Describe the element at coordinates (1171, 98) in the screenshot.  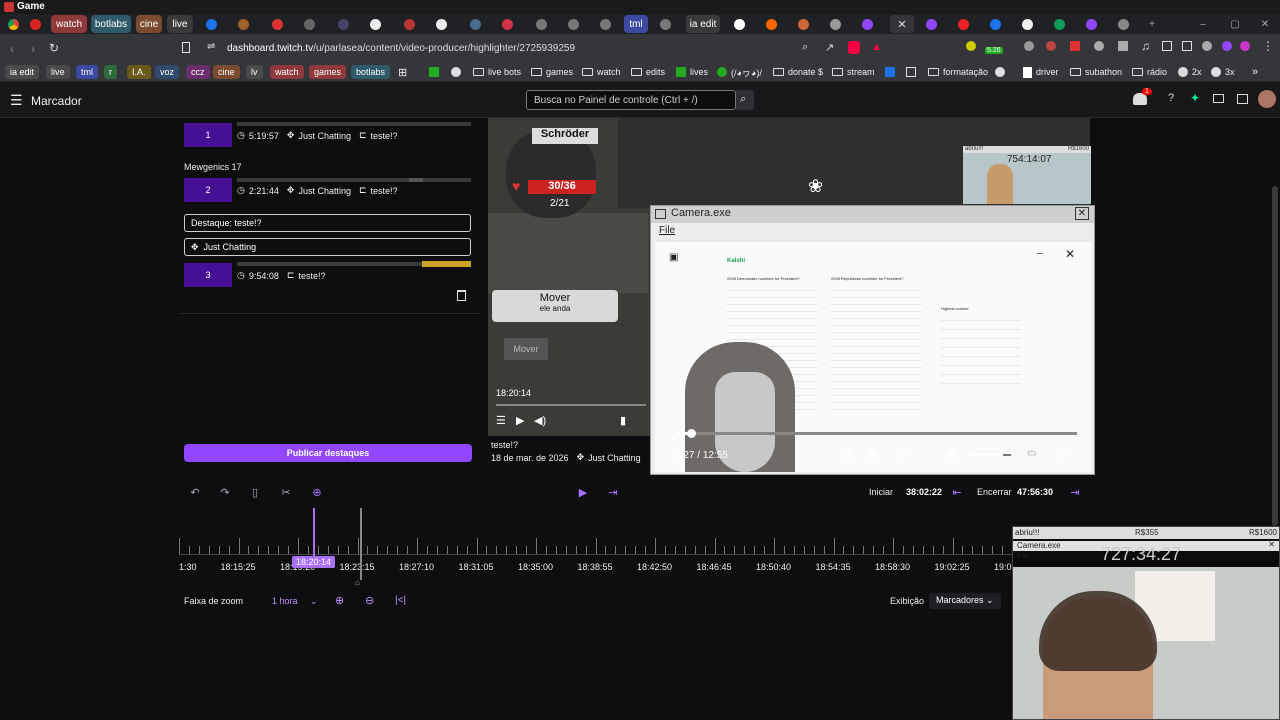
I see `help-icon: ?` at that location.